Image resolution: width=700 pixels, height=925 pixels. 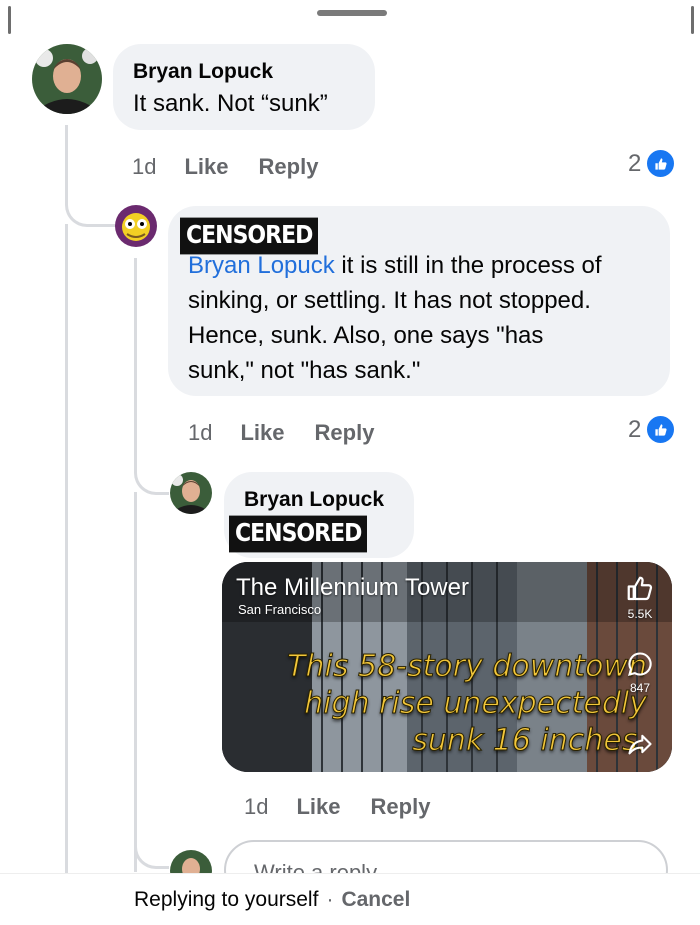 I want to click on video-subtitle: San Francisco, so click(x=280, y=609).